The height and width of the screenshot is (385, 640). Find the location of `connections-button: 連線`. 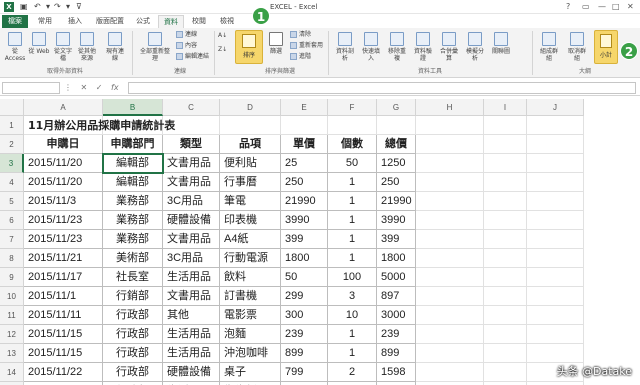

connections-button: 連線 is located at coordinates (186, 35).